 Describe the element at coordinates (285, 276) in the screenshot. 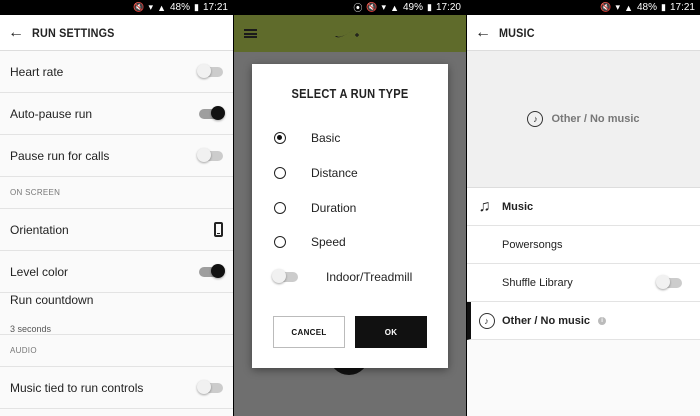

I see `indoor-treadmill-toggle` at that location.